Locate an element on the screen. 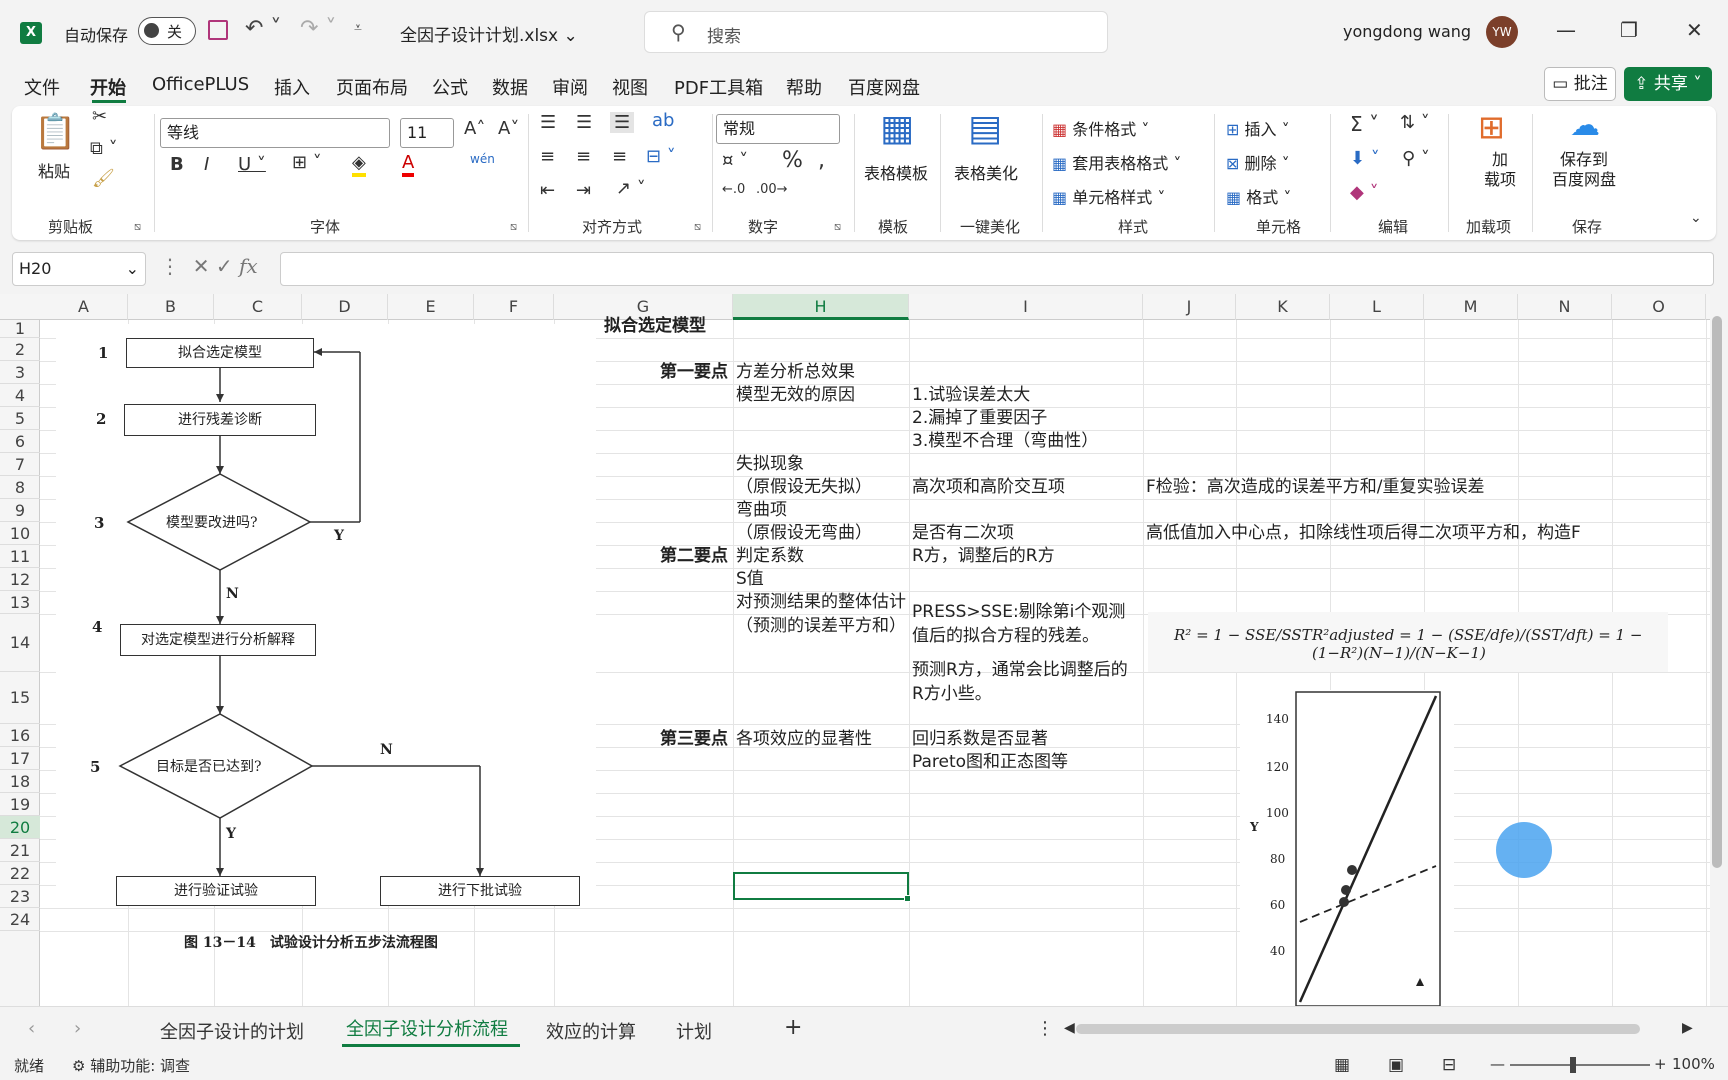 The width and height of the screenshot is (1728, 1080). font-name-select: 等线 is located at coordinates (275, 133).